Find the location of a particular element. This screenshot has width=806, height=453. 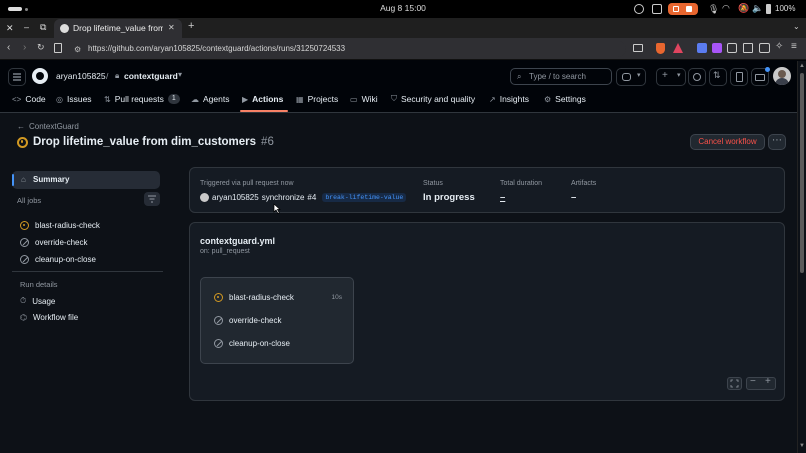

scrollbar-thumb is located at coordinates (802, 173).